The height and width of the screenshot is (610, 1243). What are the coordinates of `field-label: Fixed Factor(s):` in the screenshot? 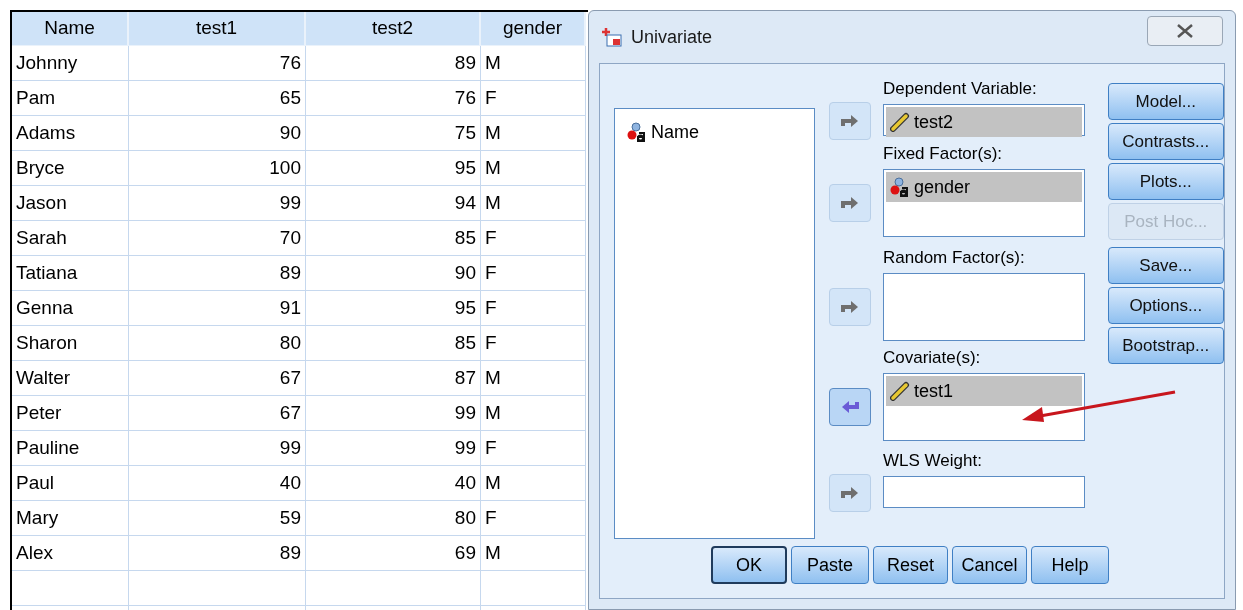 It's located at (943, 154).